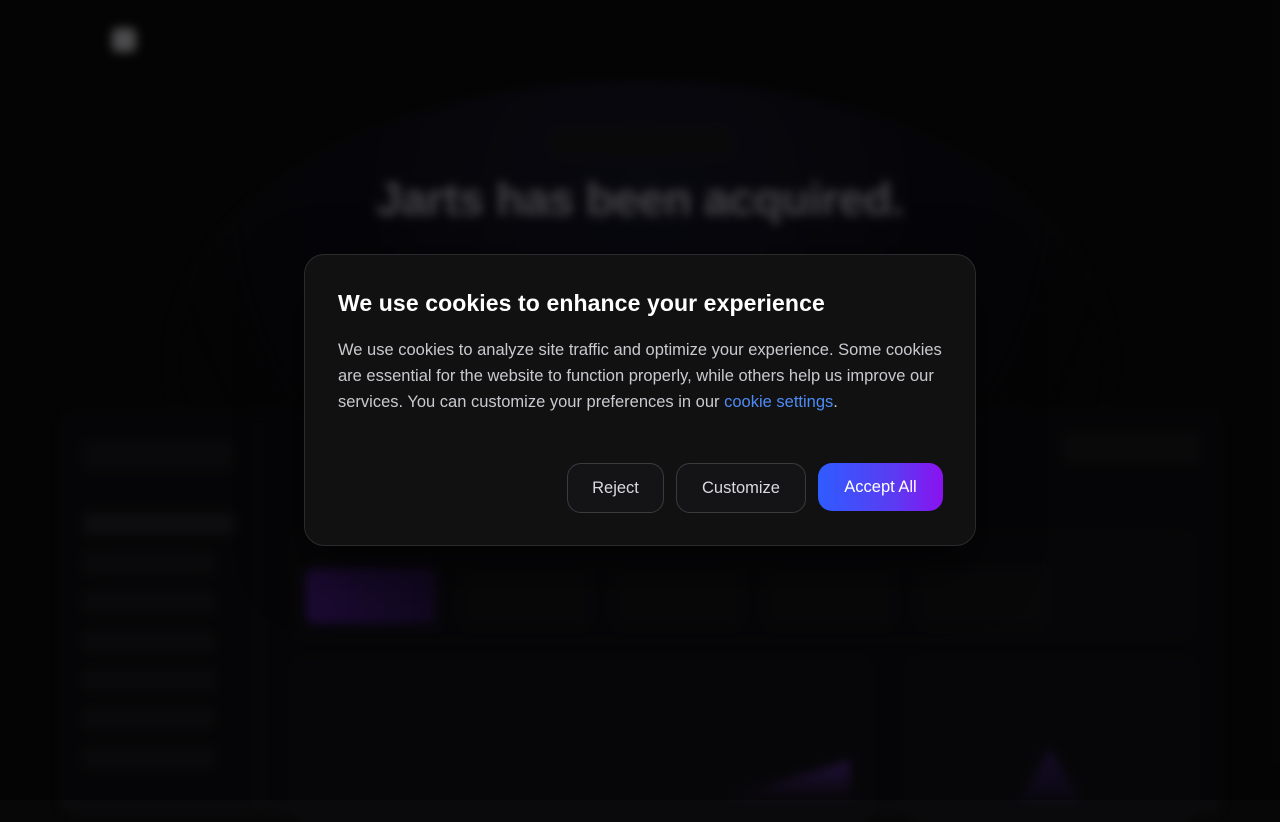 The image size is (1280, 822). I want to click on customize-button: Customize, so click(741, 488).